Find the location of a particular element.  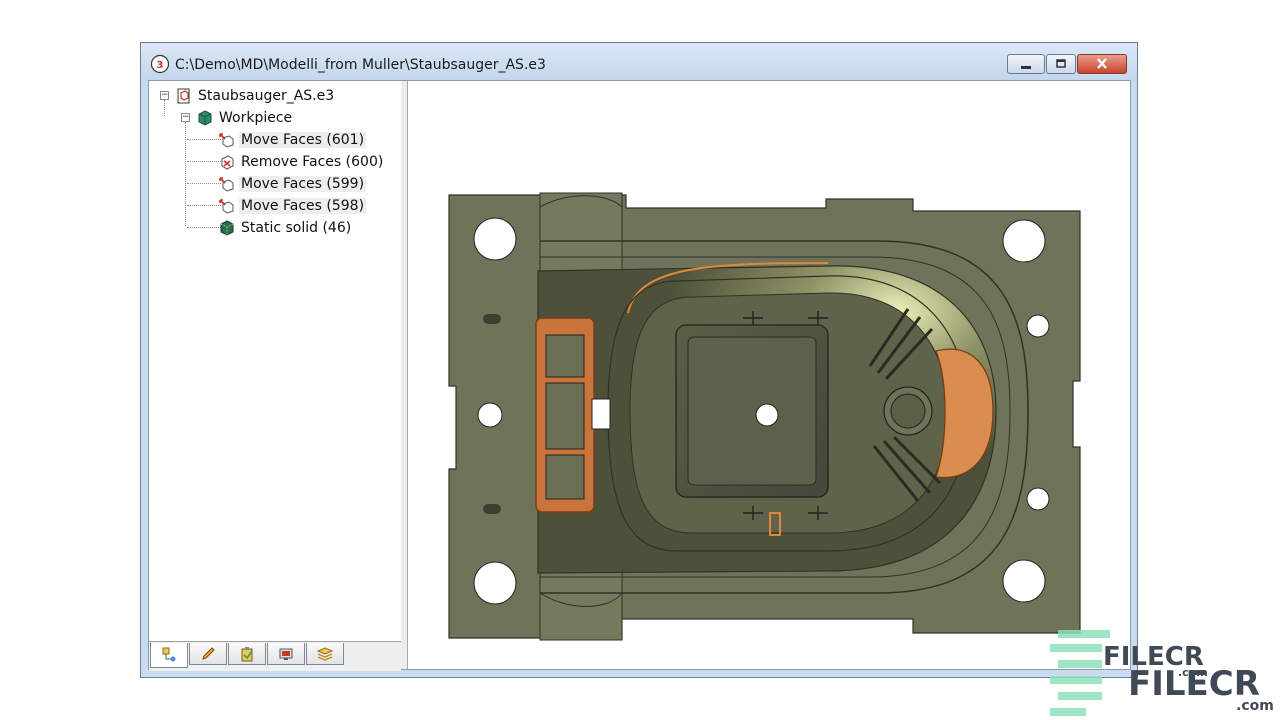

tab-layers is located at coordinates (325, 654).